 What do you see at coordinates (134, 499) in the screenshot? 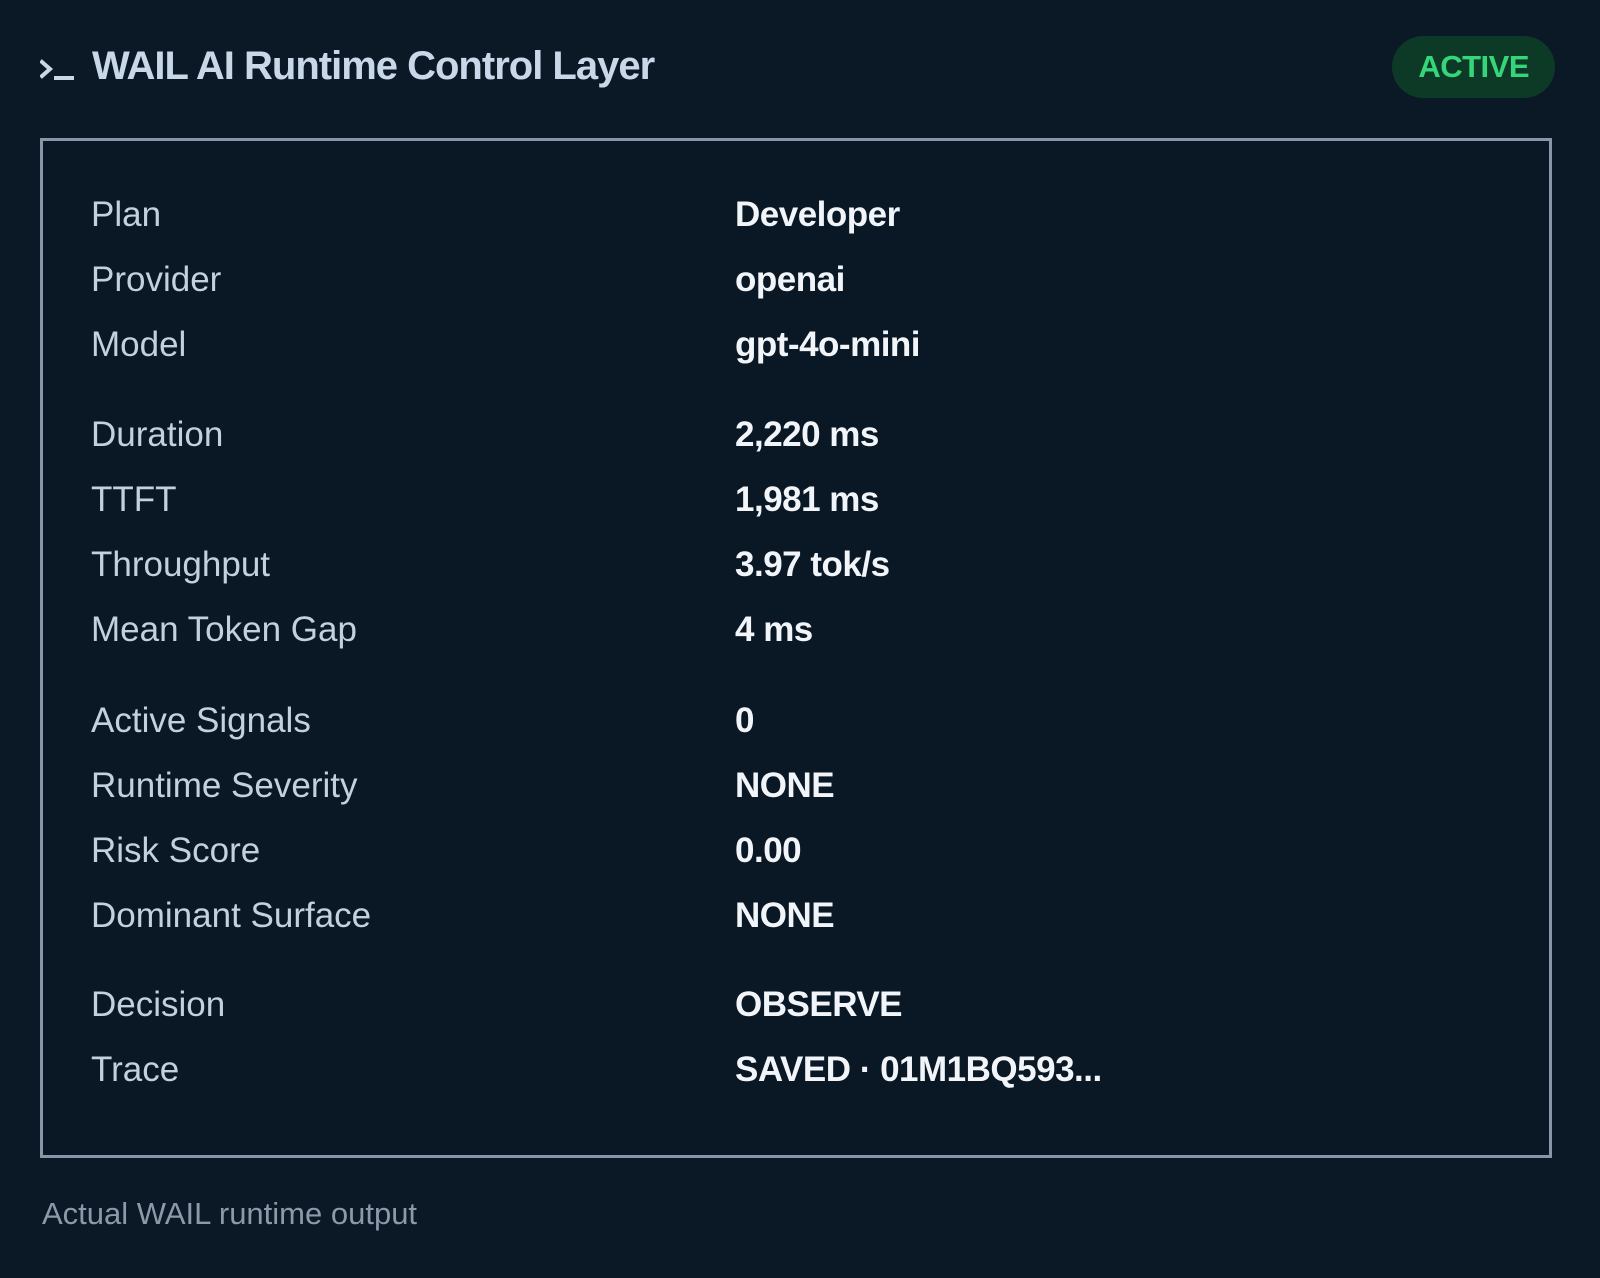
I see `metric-label: TTFT` at bounding box center [134, 499].